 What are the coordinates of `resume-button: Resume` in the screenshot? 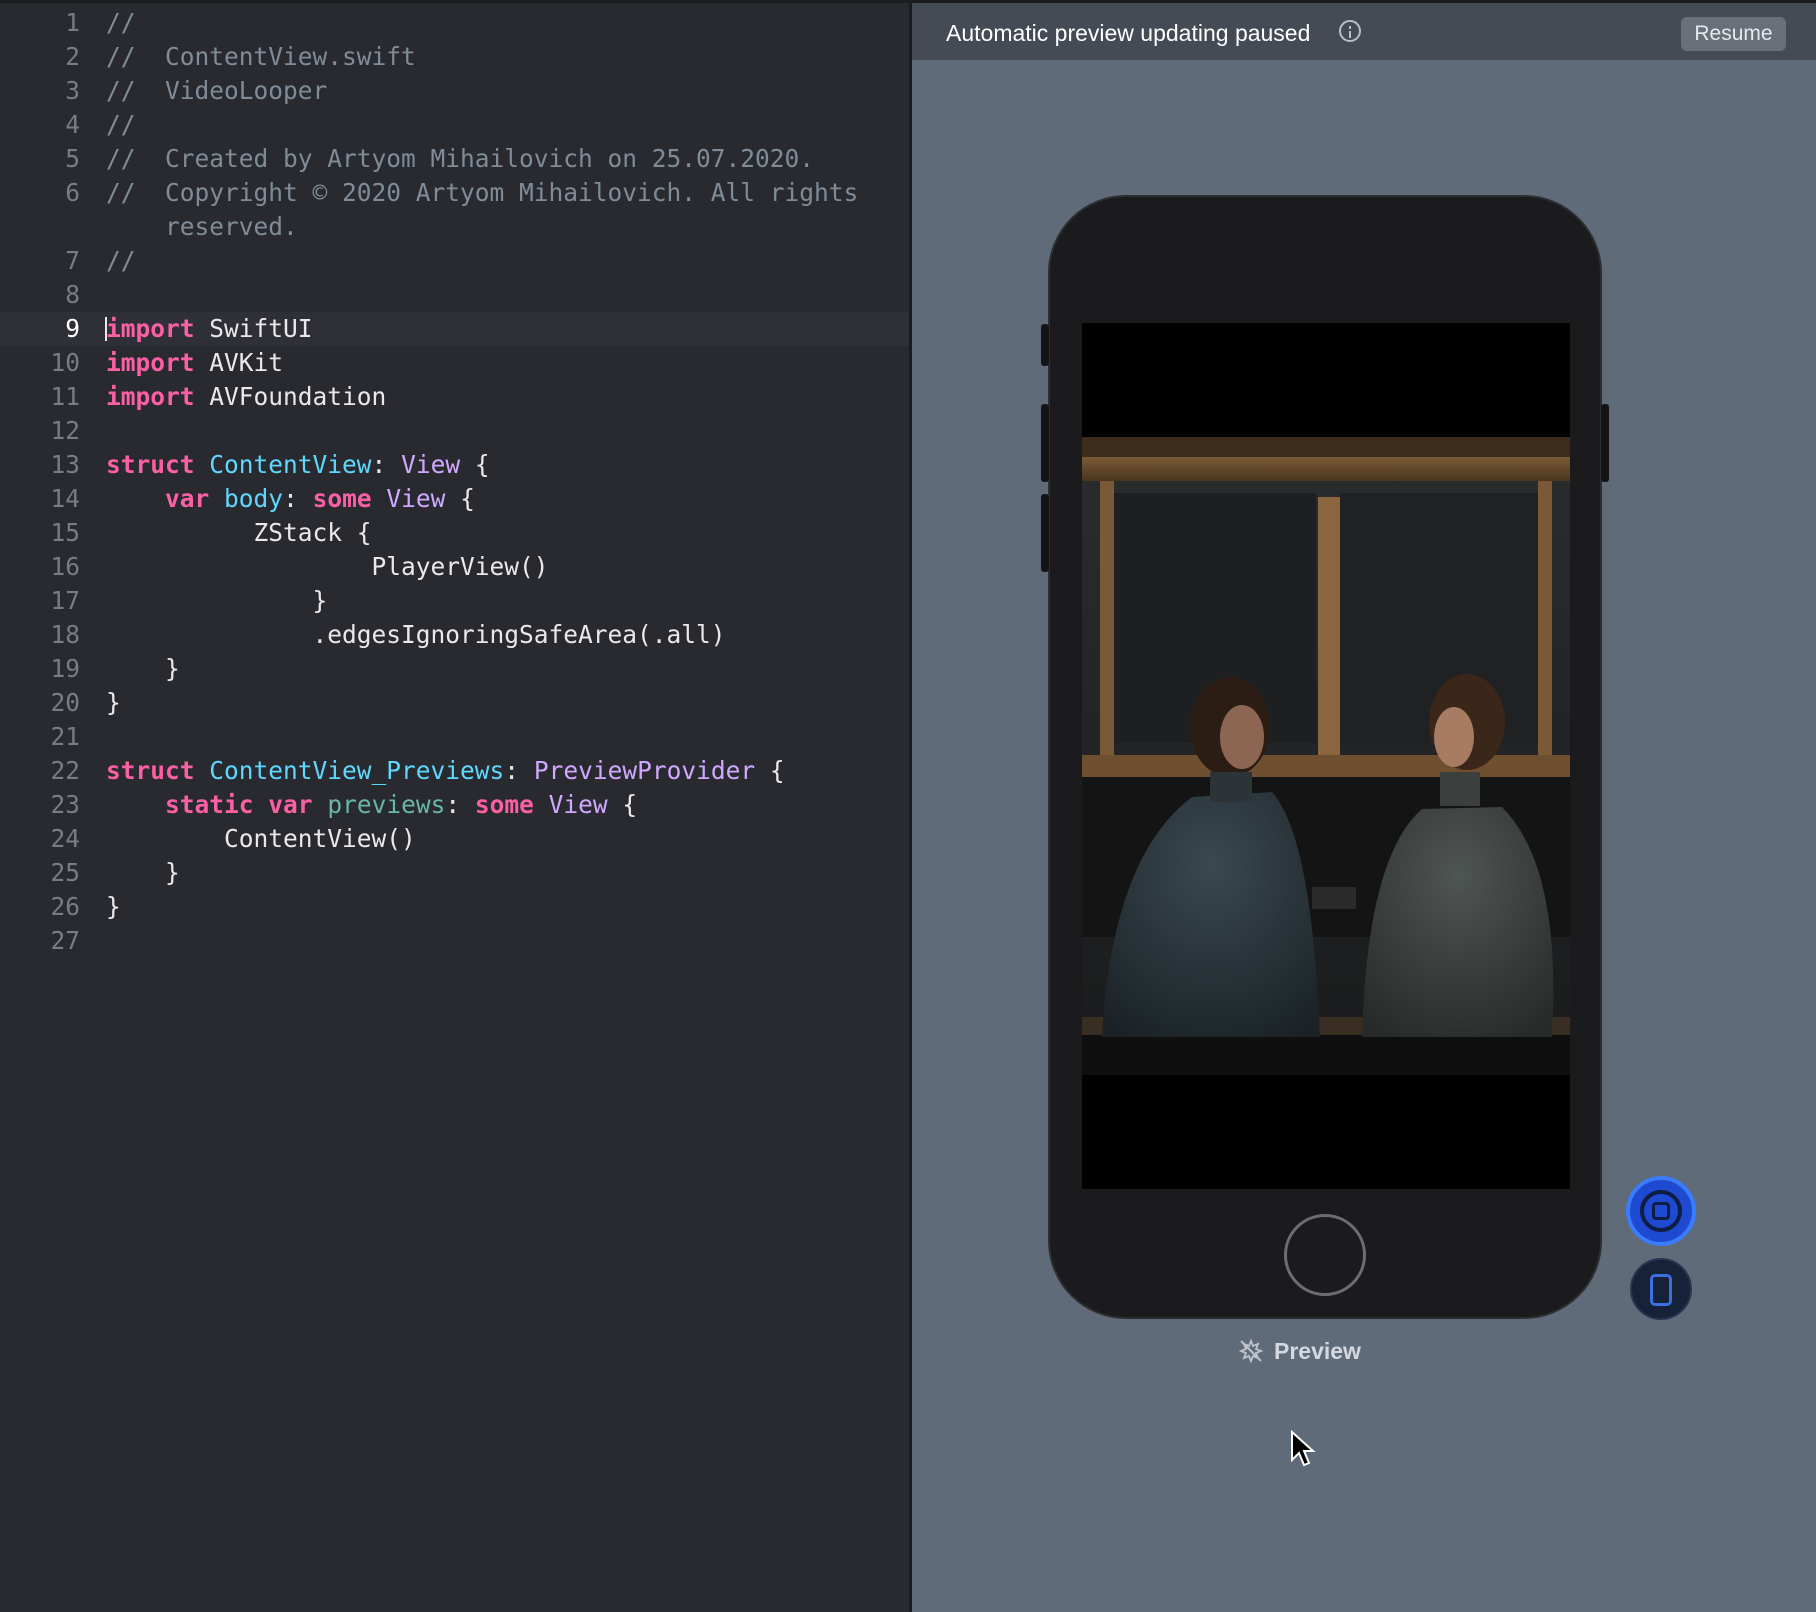 It's located at (1733, 34).